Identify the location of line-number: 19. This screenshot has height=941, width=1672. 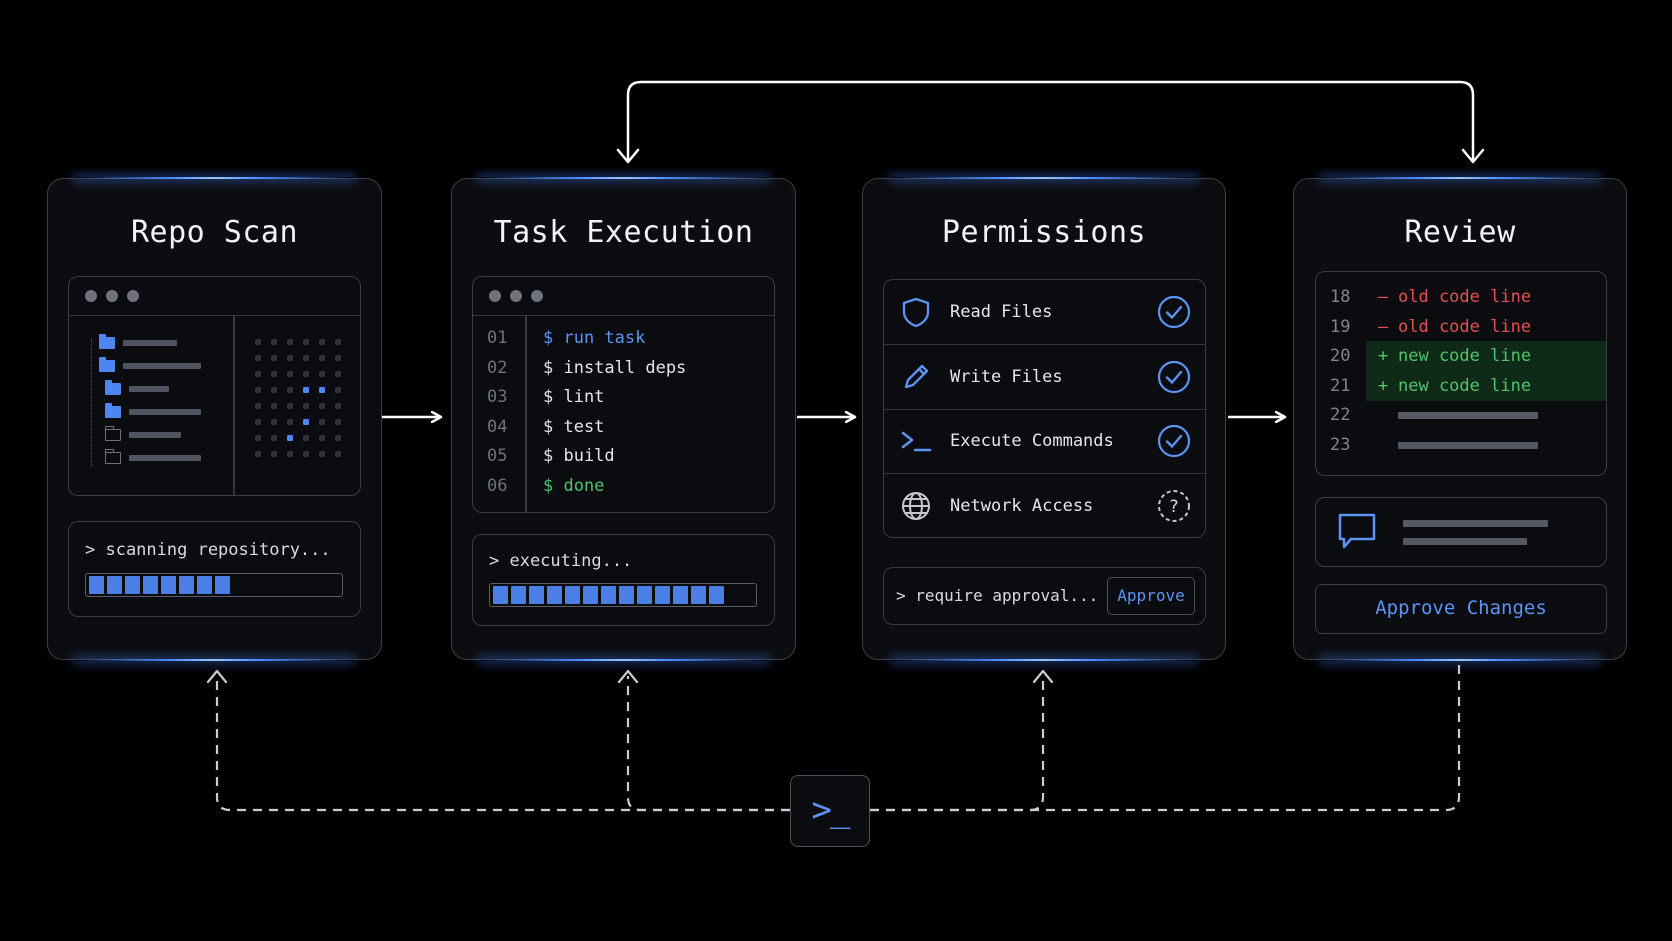
(1340, 326).